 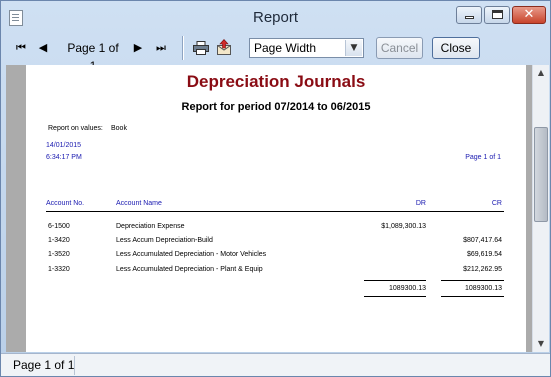 What do you see at coordinates (59, 240) in the screenshot?
I see `row-account-no: 1-3420` at bounding box center [59, 240].